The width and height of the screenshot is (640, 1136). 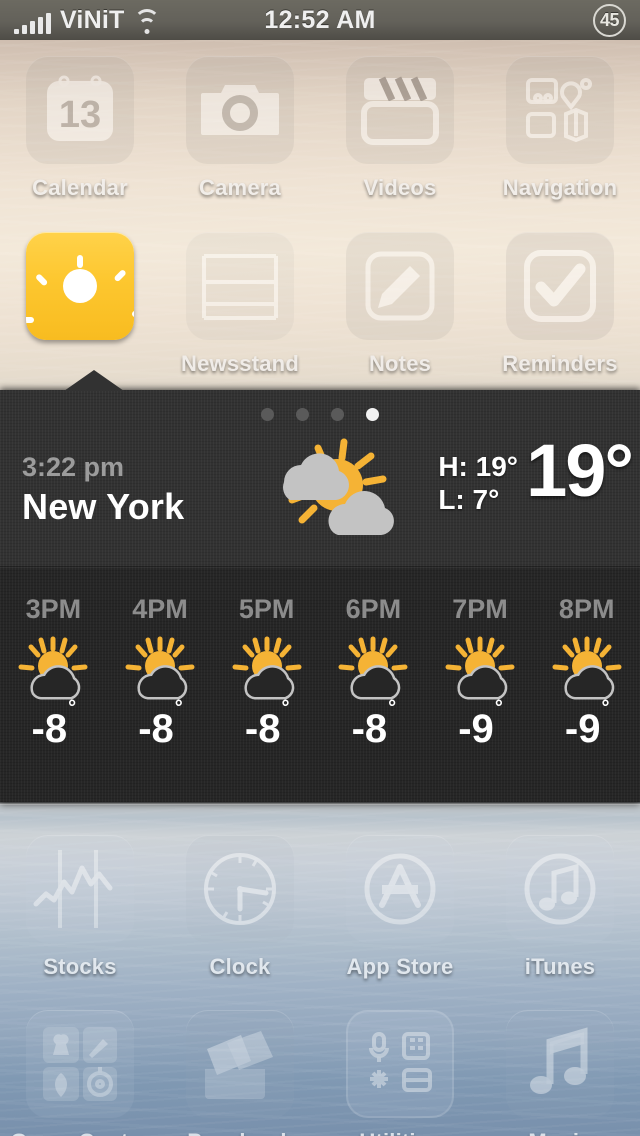 I want to click on app-passbook: Passbook, so click(x=240, y=1073).